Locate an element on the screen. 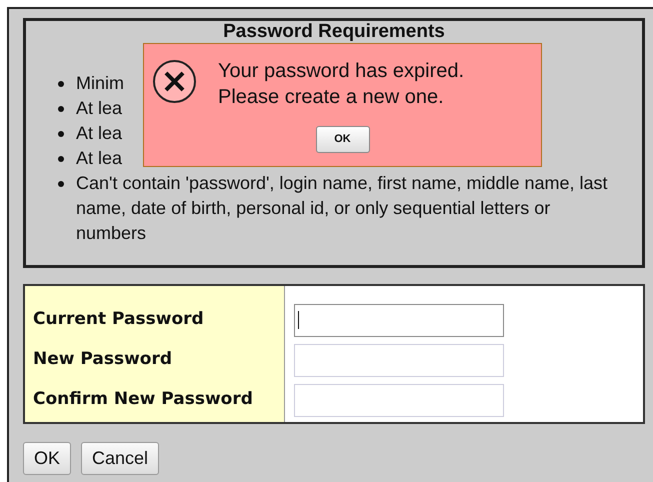 This screenshot has height=482, width=653. field-label: Confirm New Password is located at coordinates (143, 400).